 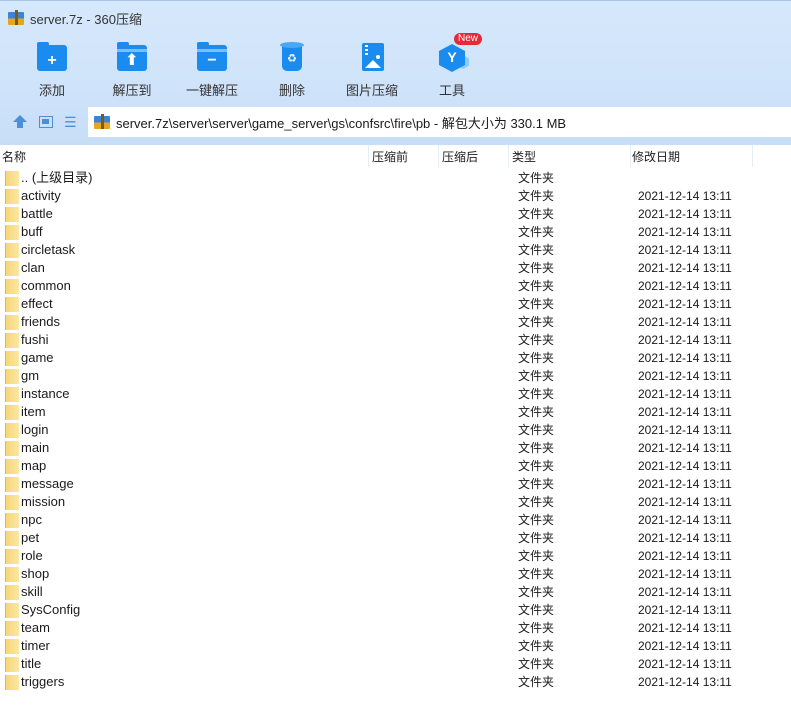 What do you see at coordinates (43, 501) in the screenshot?
I see `file-name: mission` at bounding box center [43, 501].